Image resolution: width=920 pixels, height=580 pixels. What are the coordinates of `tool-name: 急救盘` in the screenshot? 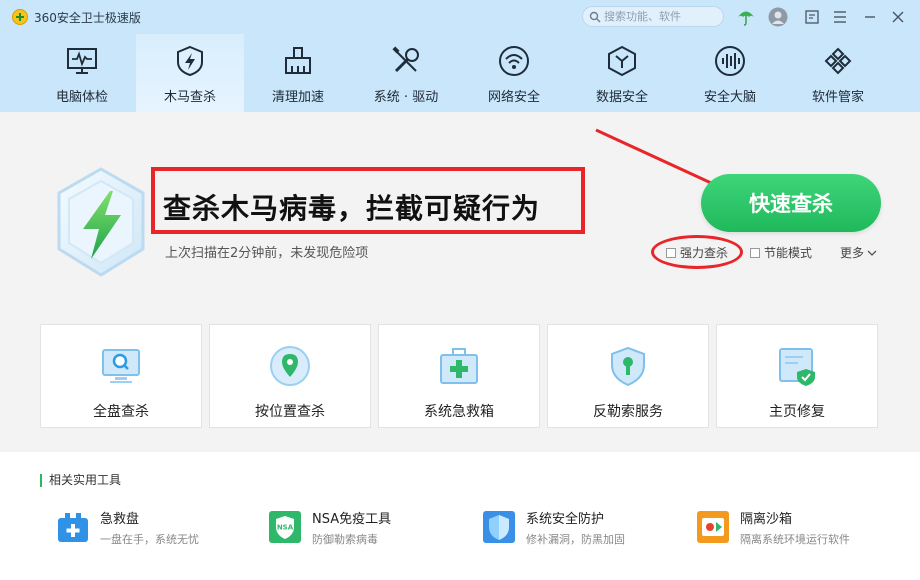 It's located at (120, 519).